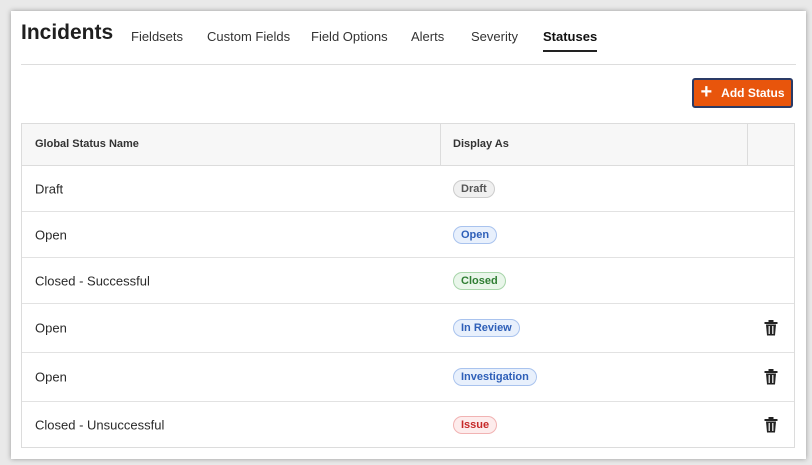 The width and height of the screenshot is (812, 465). Describe the element at coordinates (408, 328) in the screenshot. I see `table-row: Open In Review` at that location.